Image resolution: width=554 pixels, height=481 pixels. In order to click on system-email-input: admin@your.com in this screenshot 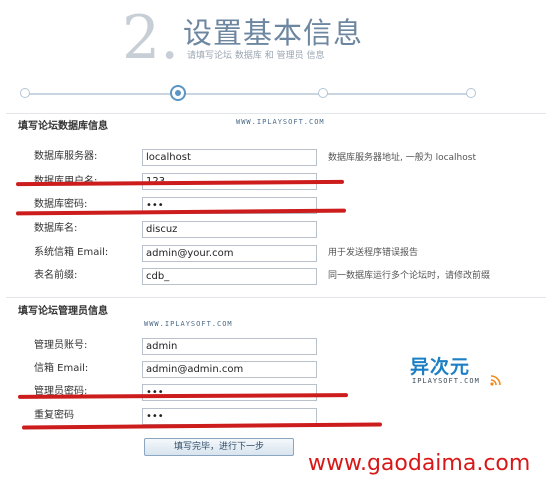, I will do `click(229, 253)`.